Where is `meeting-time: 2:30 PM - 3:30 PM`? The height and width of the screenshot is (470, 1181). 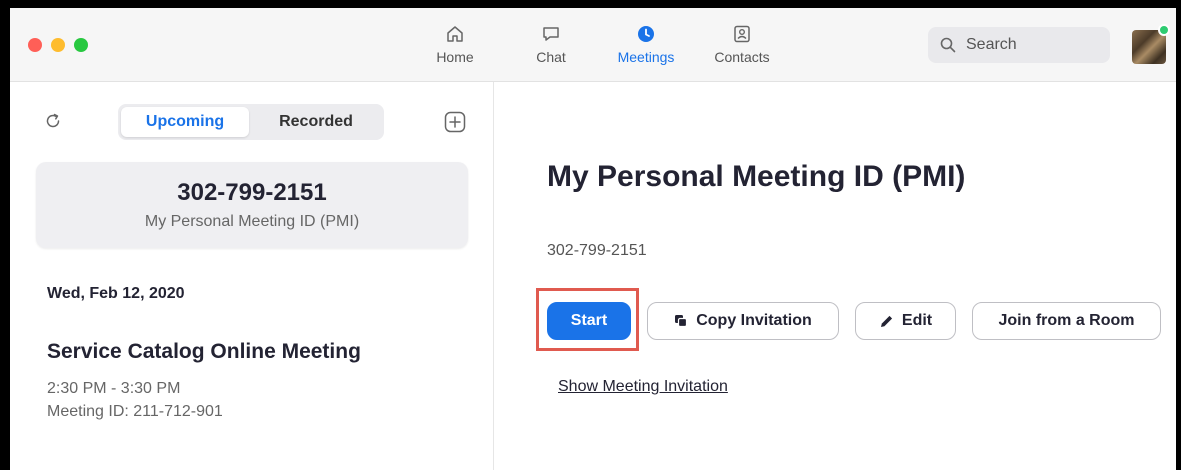 meeting-time: 2:30 PM - 3:30 PM is located at coordinates (114, 388).